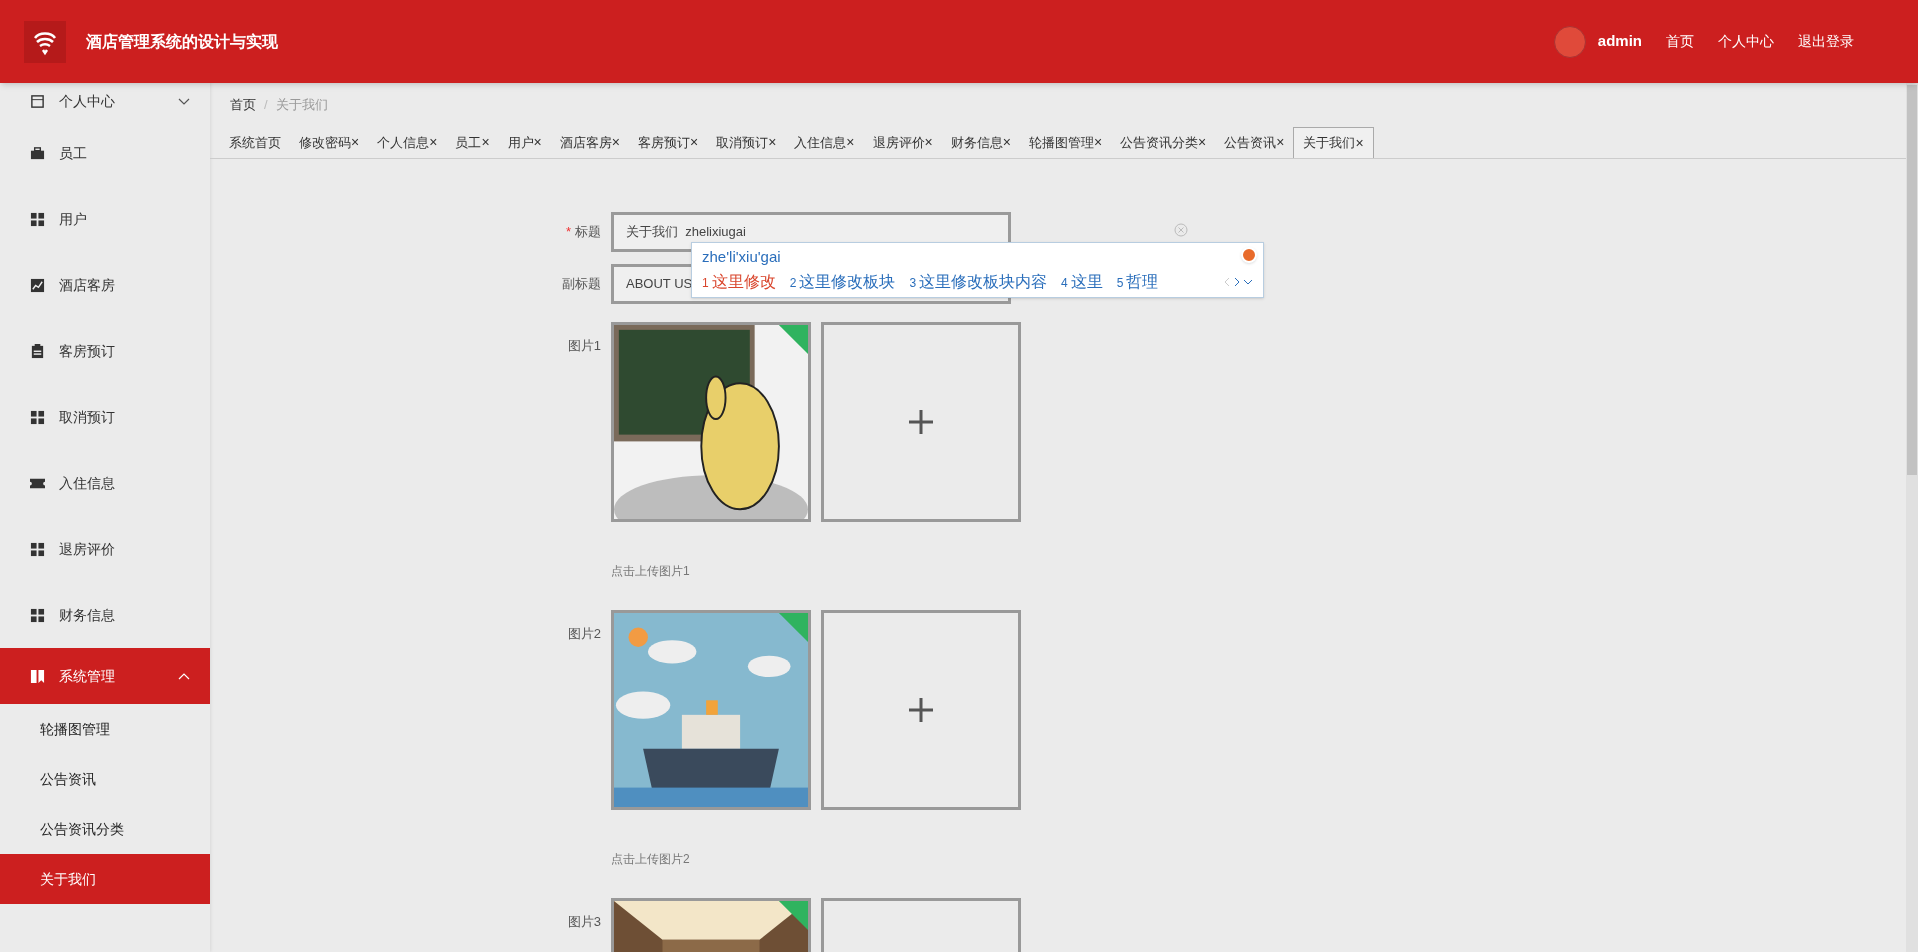  Describe the element at coordinates (255, 142) in the screenshot. I see `tab: 系统首页` at that location.